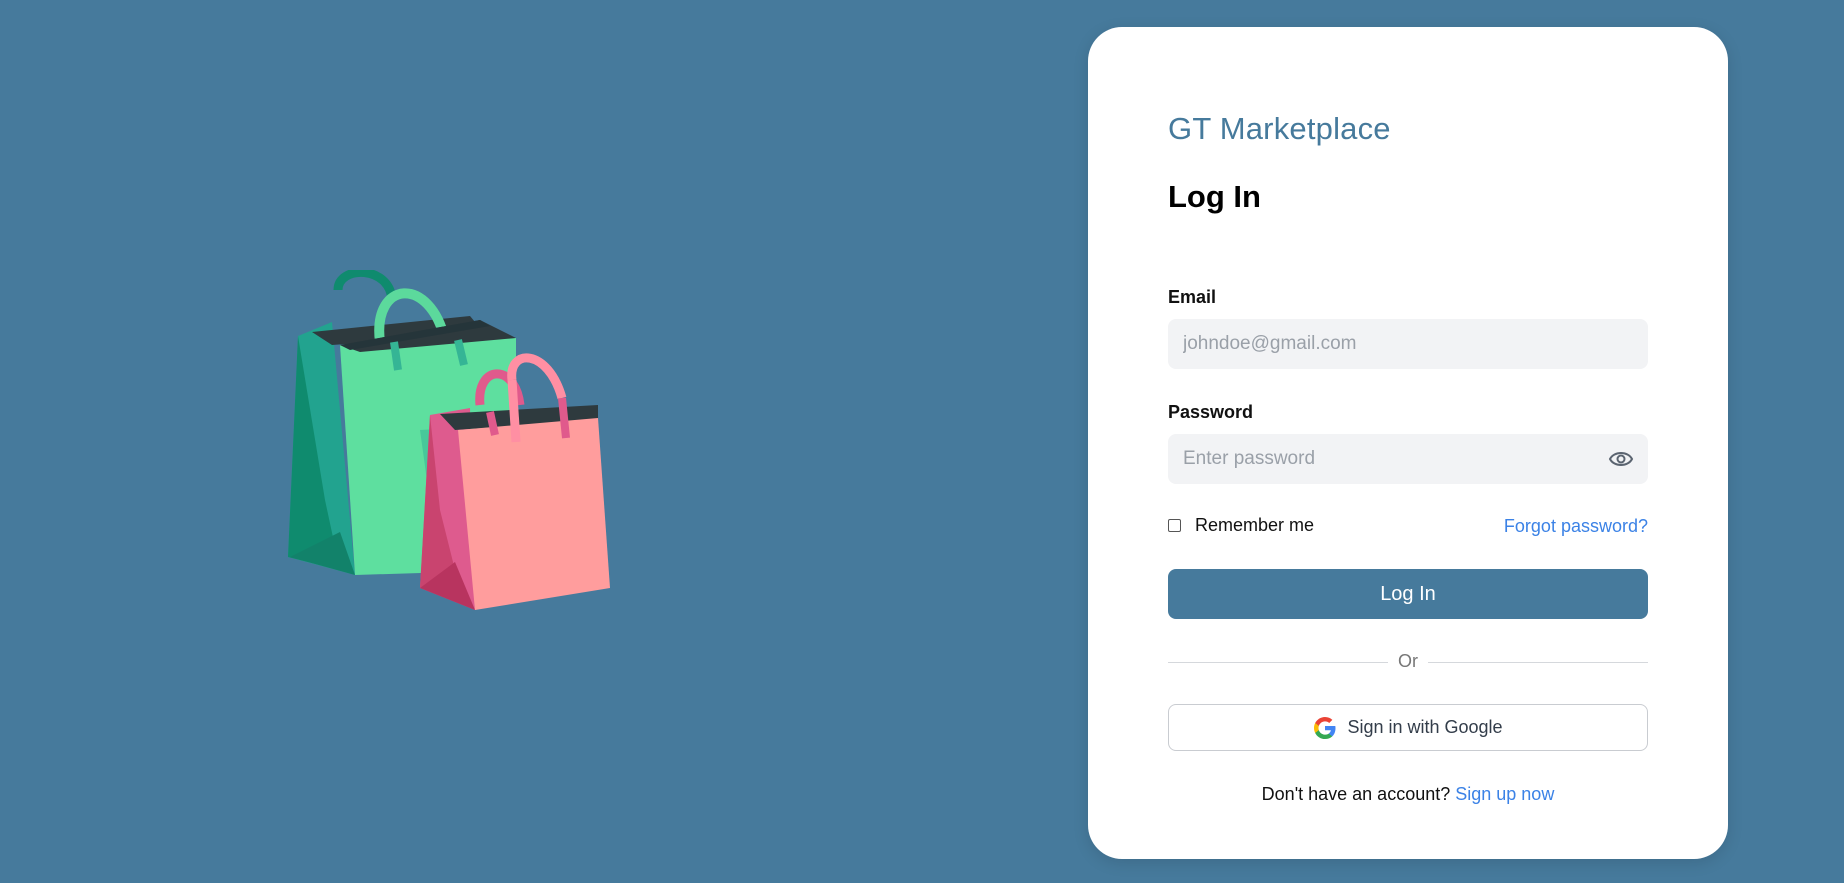  Describe the element at coordinates (1408, 662) in the screenshot. I see `or-divider: Or` at that location.